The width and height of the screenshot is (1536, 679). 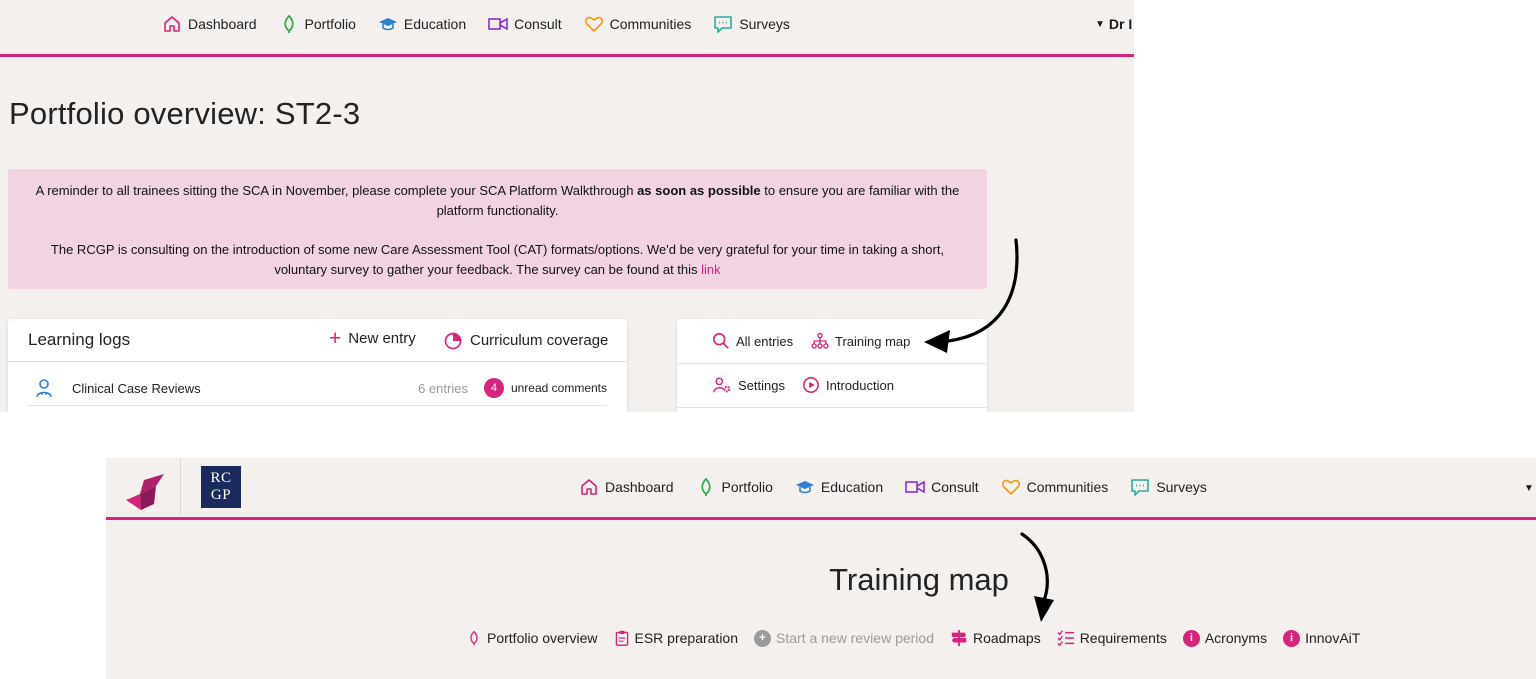 What do you see at coordinates (44, 388) in the screenshot?
I see `clinician-icon` at bounding box center [44, 388].